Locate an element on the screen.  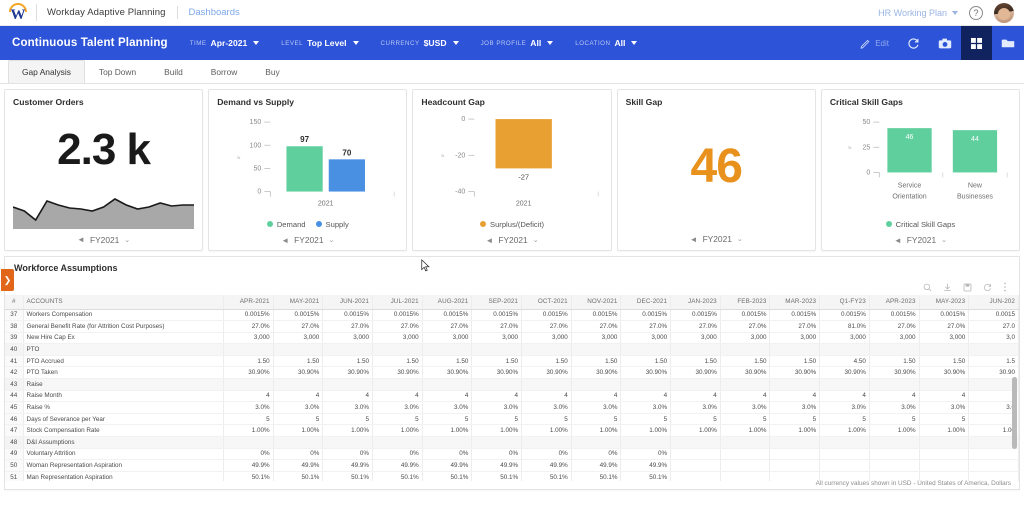
account-label: Woman Representation Aspiration is located at coordinates (123, 465).